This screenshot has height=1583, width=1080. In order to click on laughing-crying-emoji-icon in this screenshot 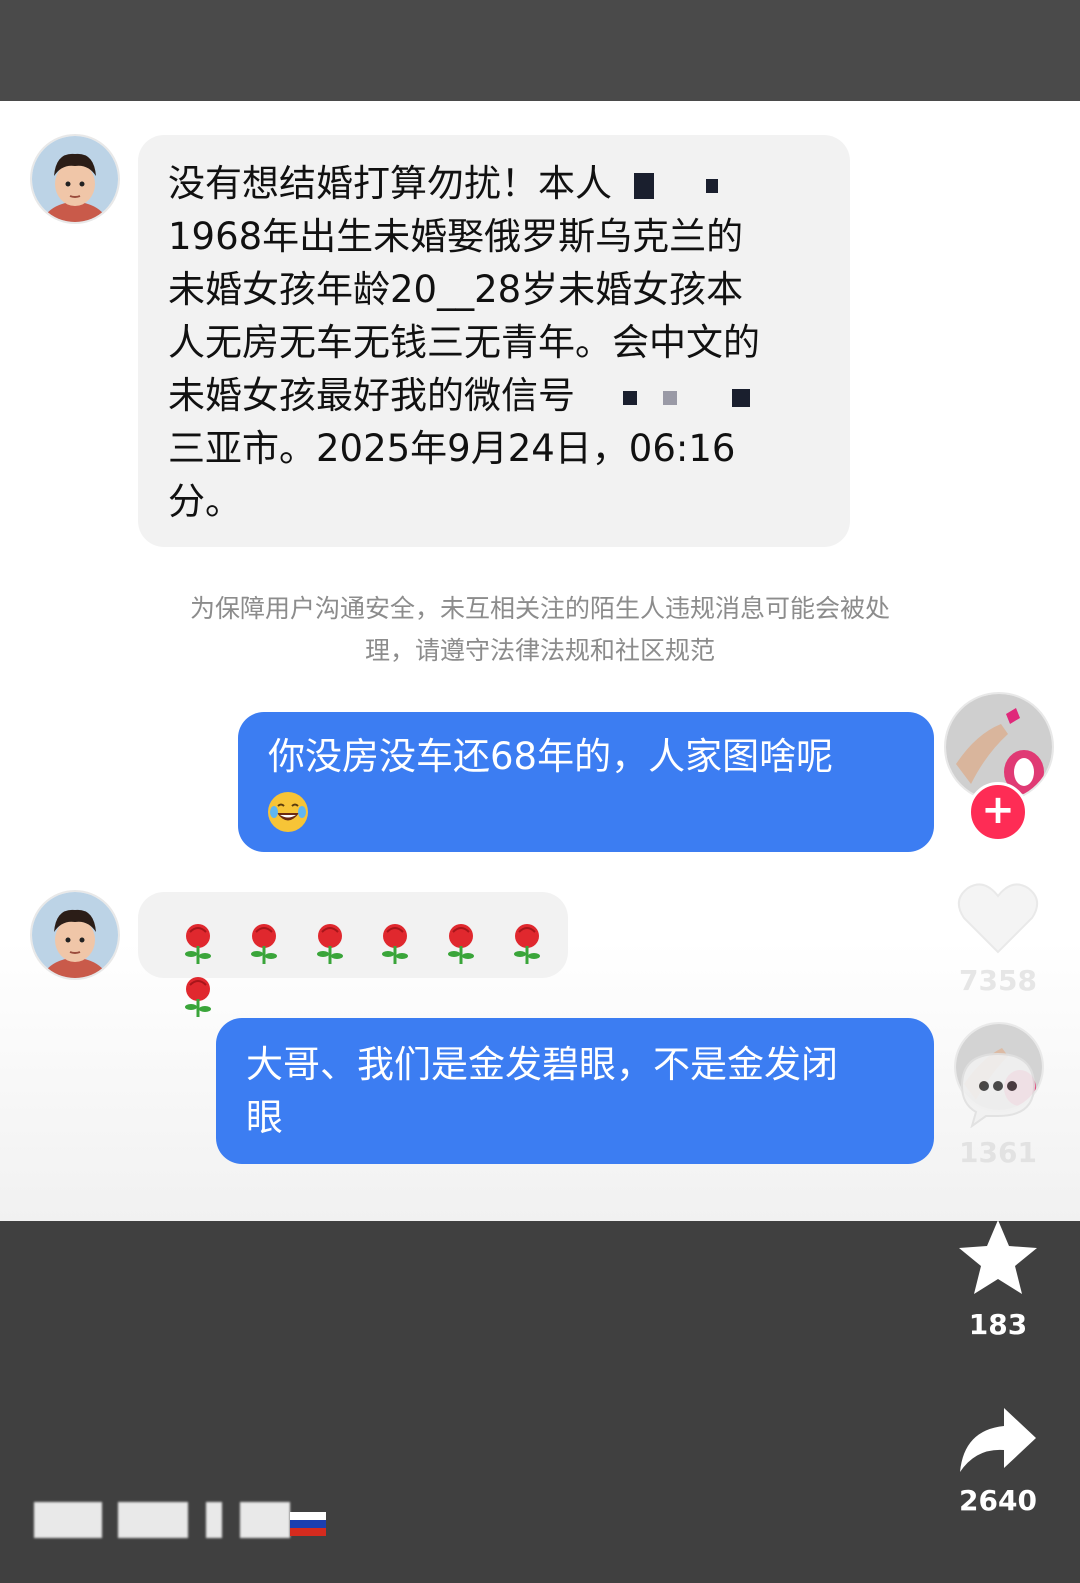, I will do `click(288, 811)`.